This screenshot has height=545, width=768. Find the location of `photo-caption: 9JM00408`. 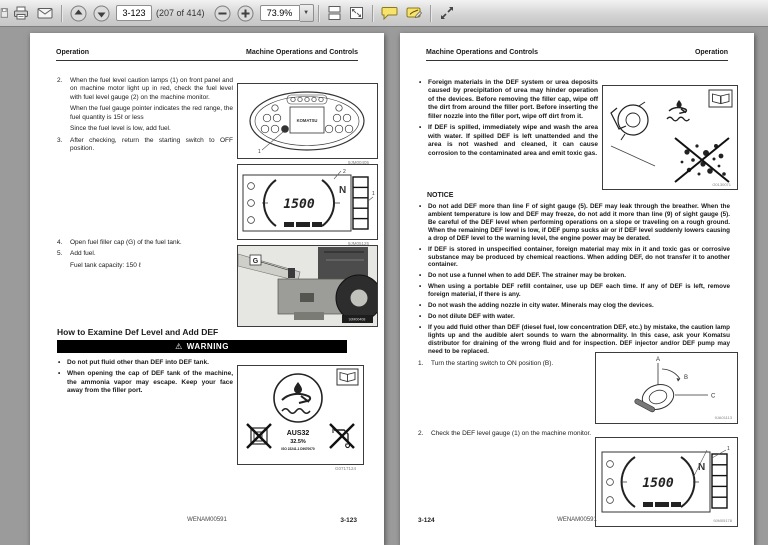

photo-caption: 9JM00408 is located at coordinates (357, 320).